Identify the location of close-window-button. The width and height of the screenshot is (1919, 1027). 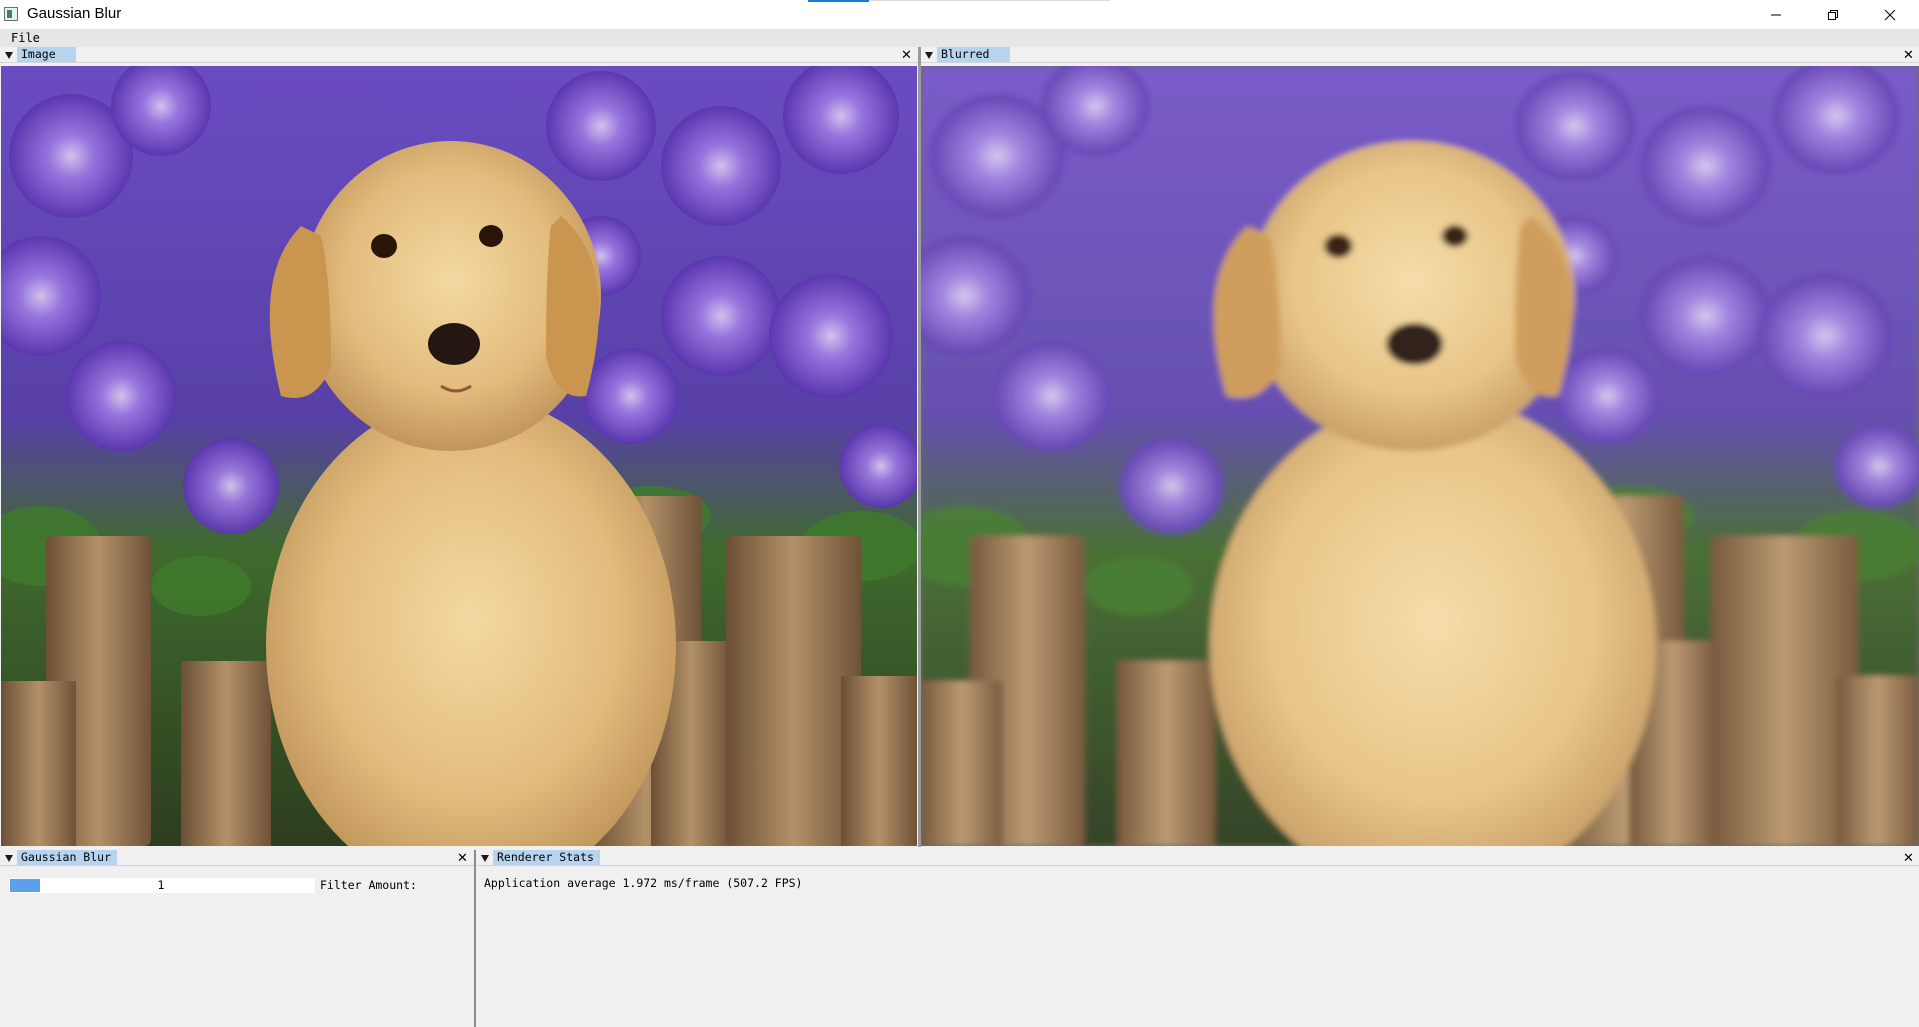
(1890, 14).